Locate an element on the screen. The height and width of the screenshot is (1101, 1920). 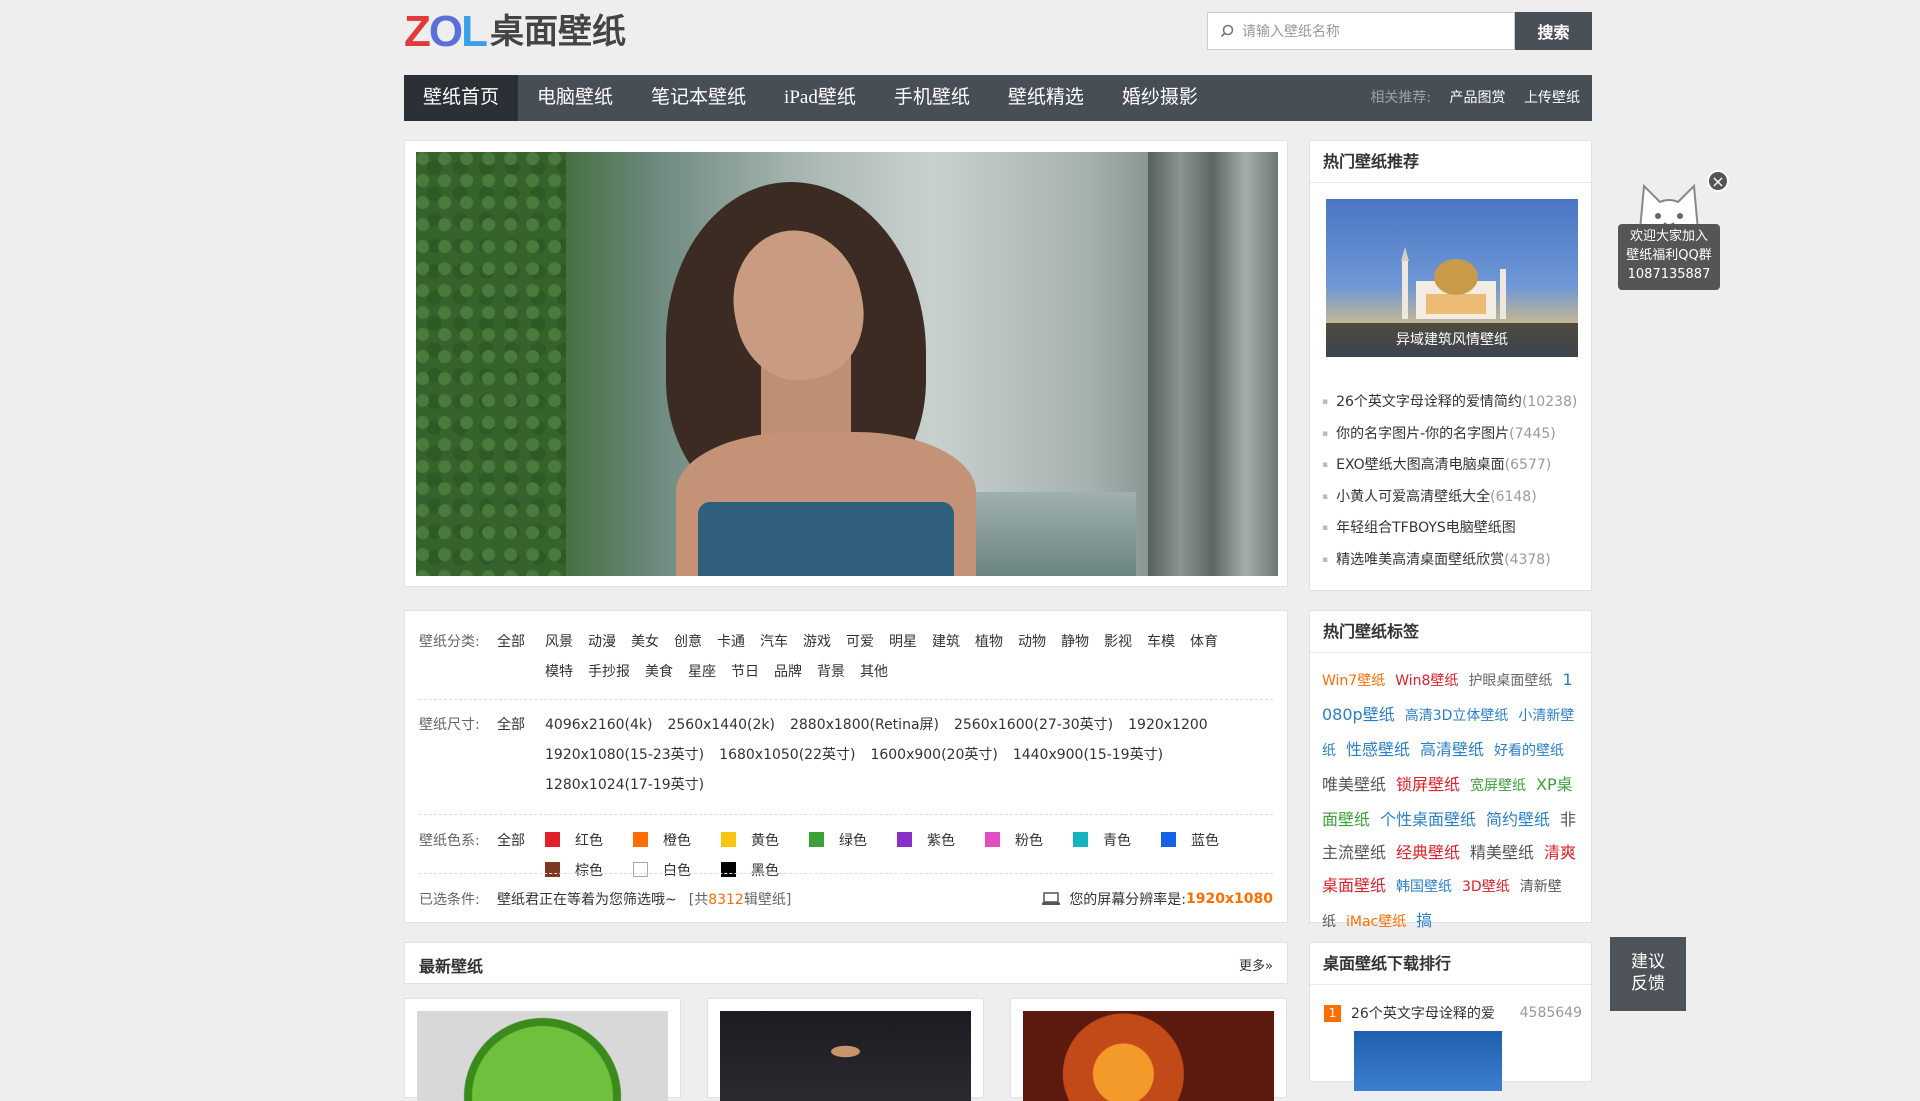
tag-link: 好看的壁纸 is located at coordinates (1529, 751).